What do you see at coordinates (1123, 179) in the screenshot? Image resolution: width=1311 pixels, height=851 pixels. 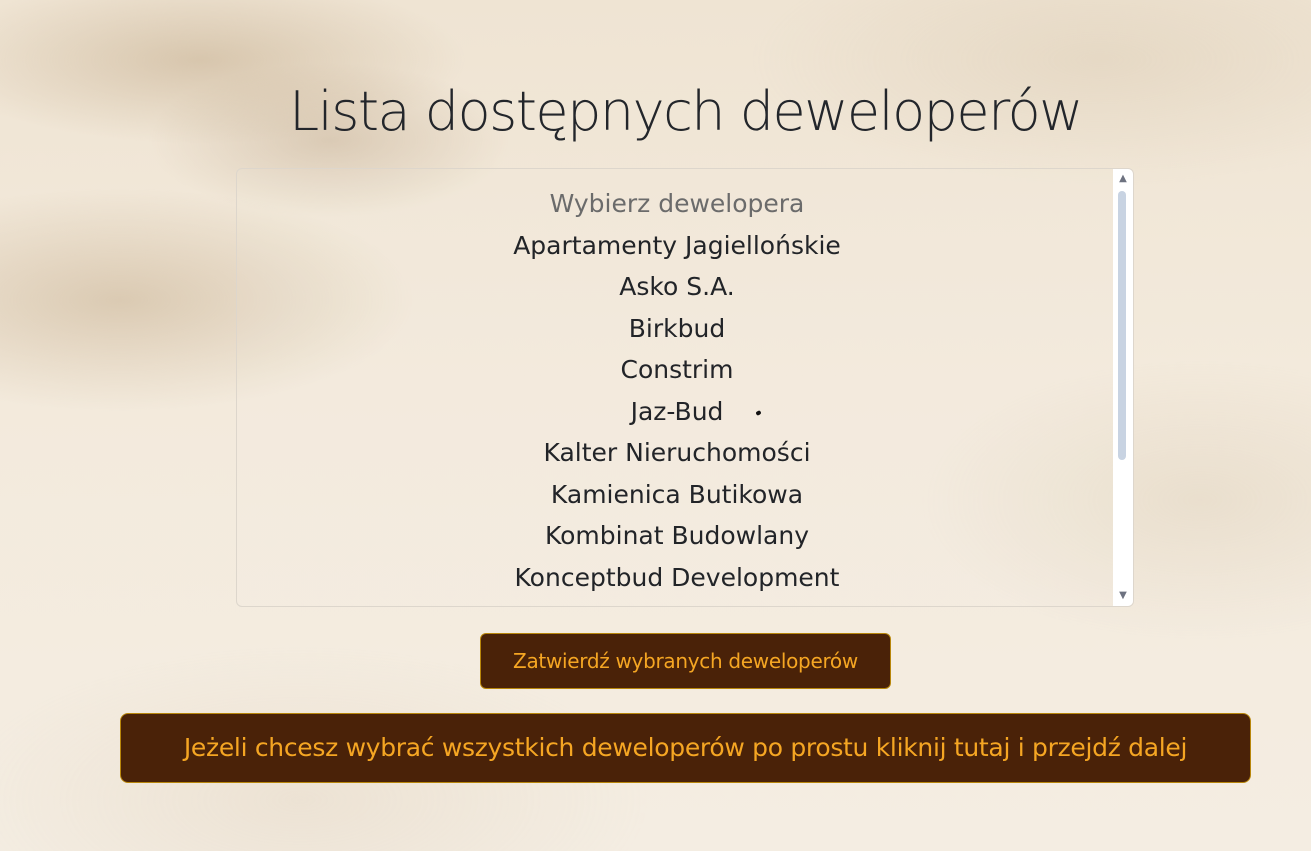 I see `chevron-up-icon: ▲` at bounding box center [1123, 179].